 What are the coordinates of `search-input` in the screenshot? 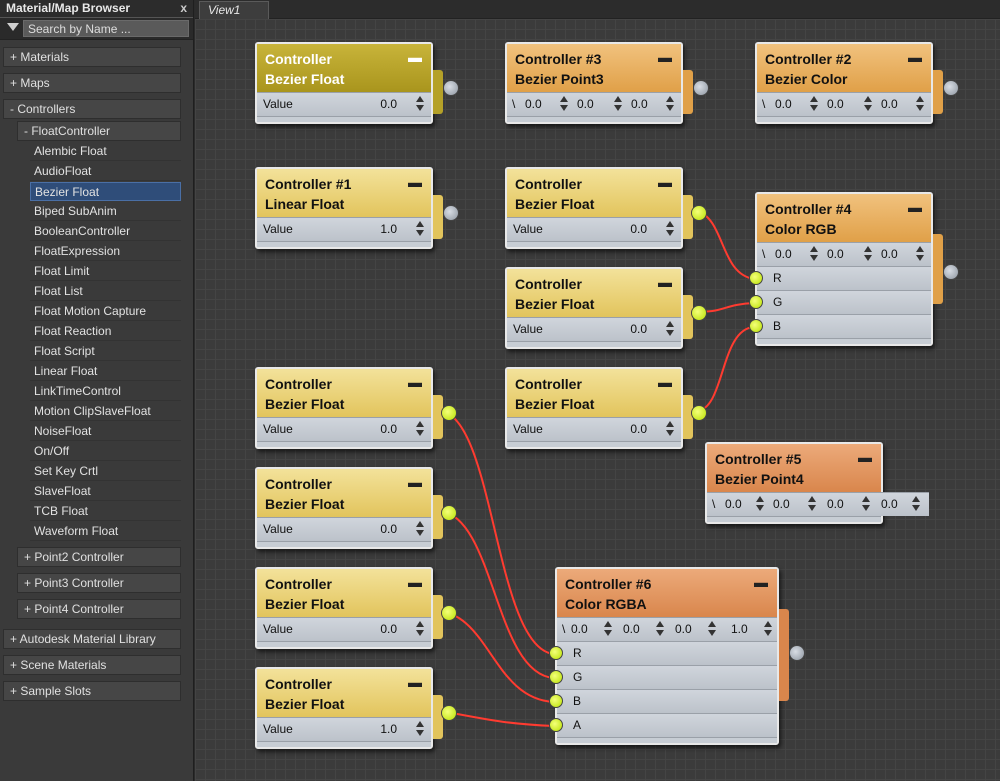 It's located at (106, 28).